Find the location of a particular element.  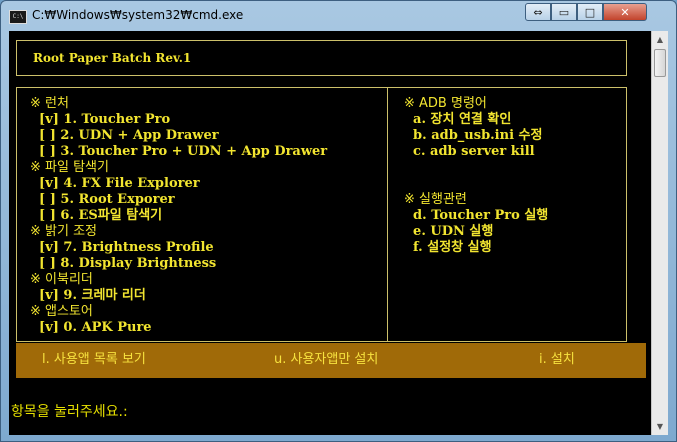

scroll-up-icon: ▲ is located at coordinates (660, 39).